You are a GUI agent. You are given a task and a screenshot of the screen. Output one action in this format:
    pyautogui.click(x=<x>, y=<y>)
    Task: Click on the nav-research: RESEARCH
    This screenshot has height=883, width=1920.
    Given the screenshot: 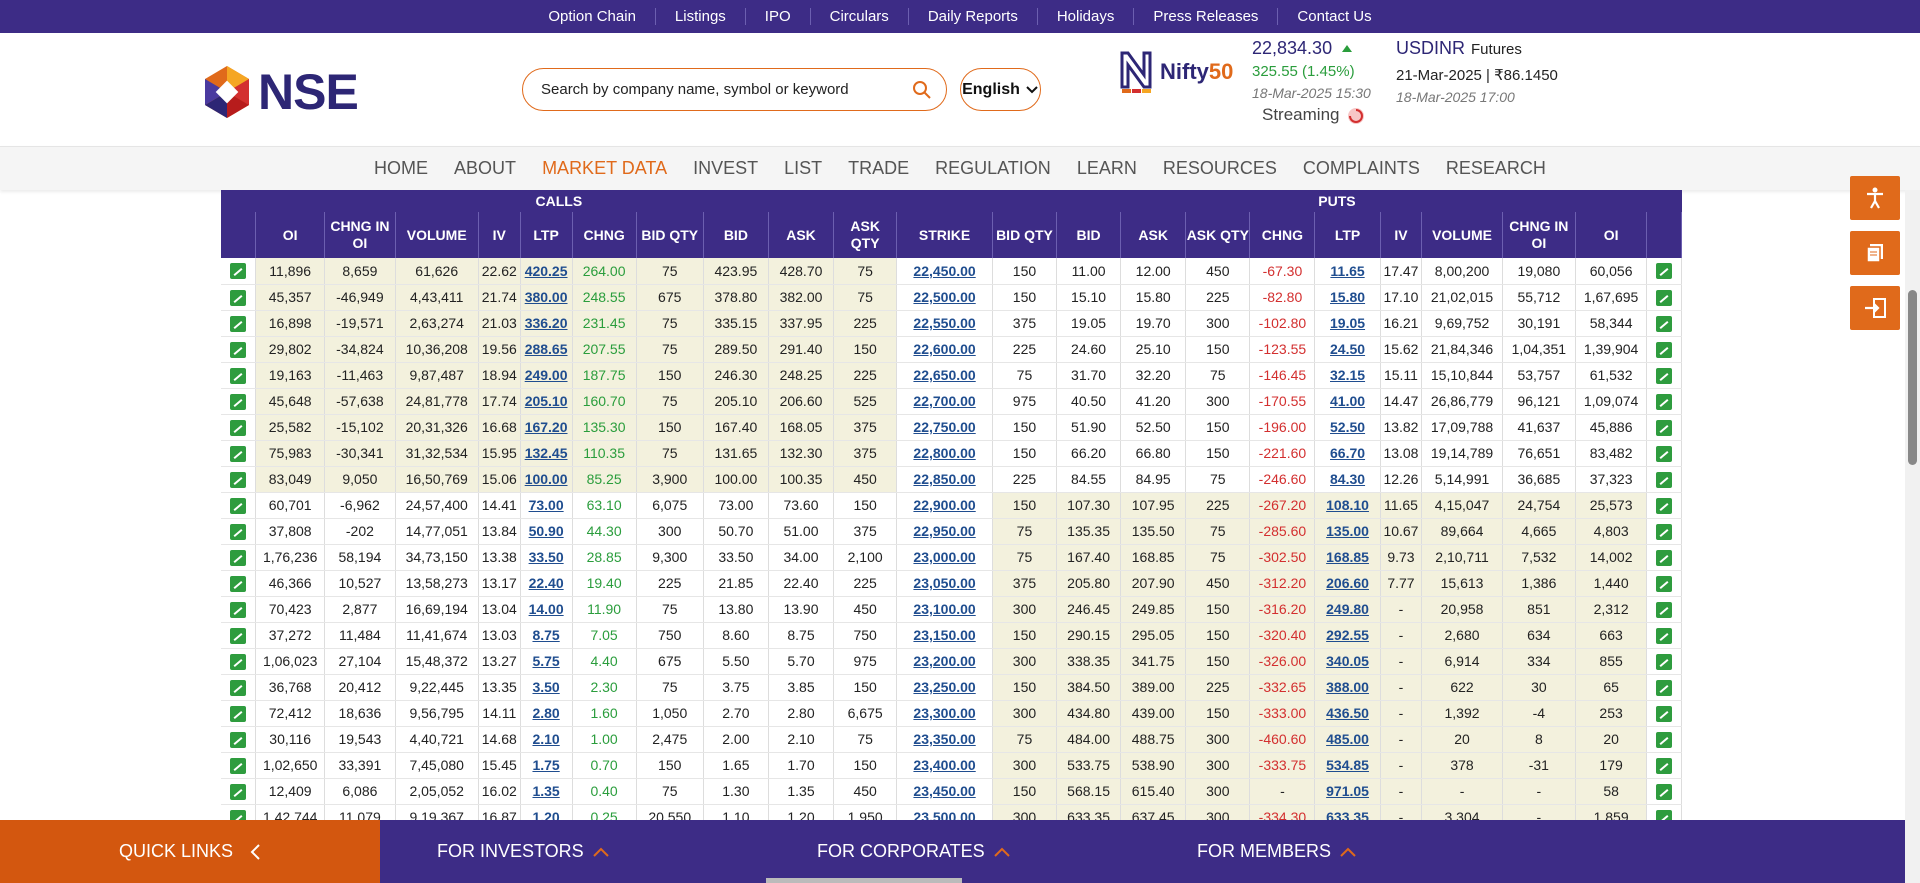 What is the action you would take?
    pyautogui.click(x=1496, y=168)
    